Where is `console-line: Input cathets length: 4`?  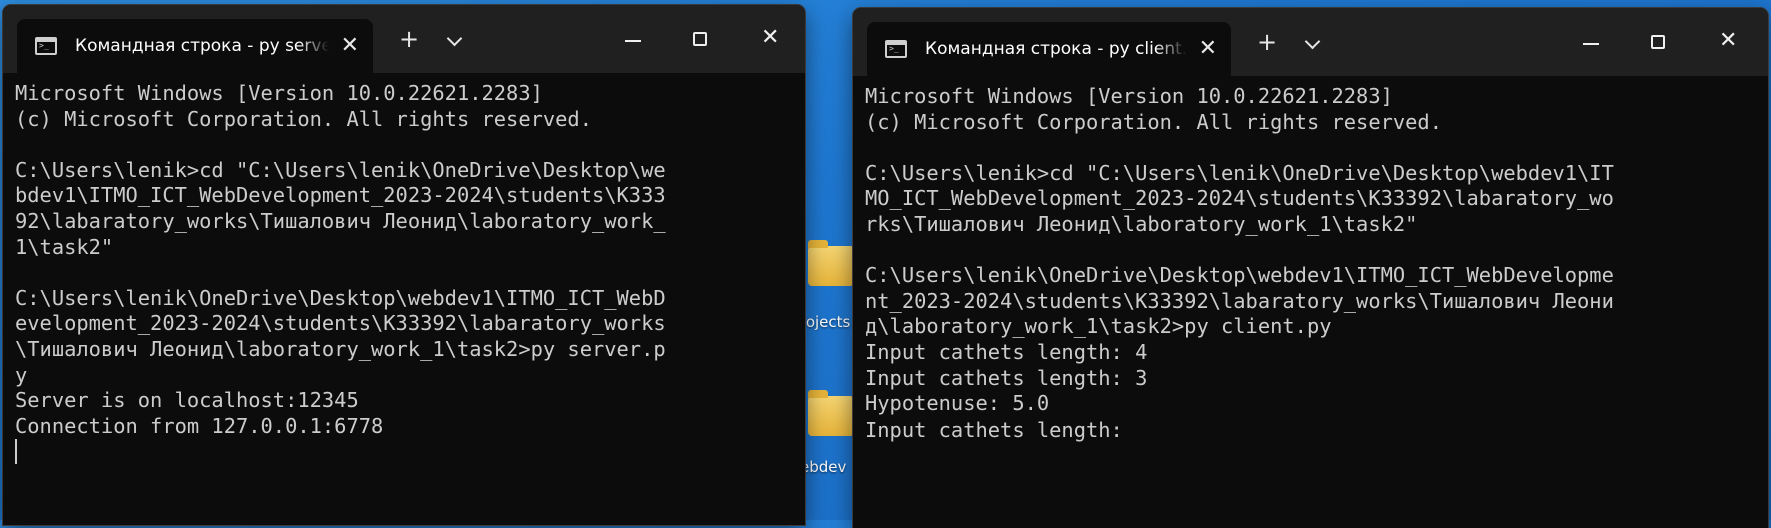 console-line: Input cathets length: 4 is located at coordinates (1006, 351).